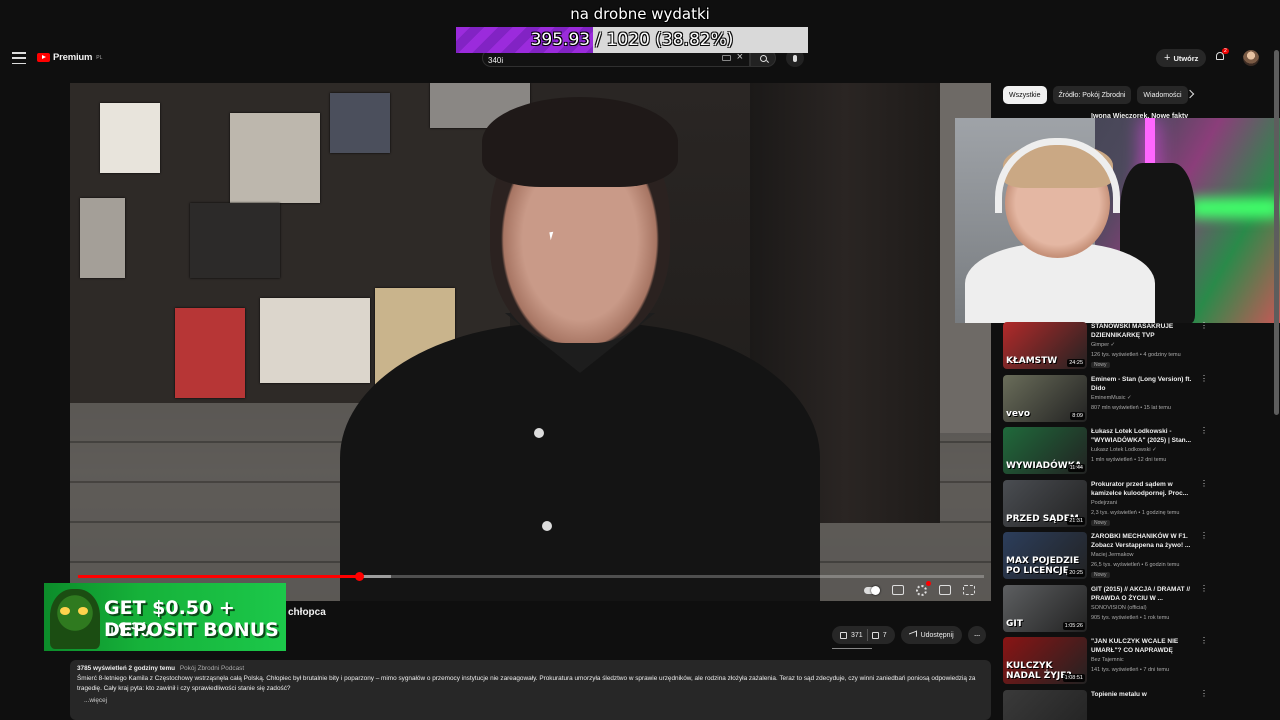 Image resolution: width=1280 pixels, height=720 pixels. Describe the element at coordinates (1143, 384) in the screenshot. I see `recommendation-title: Eminem - Stan (Long Version) ft. Dido` at that location.